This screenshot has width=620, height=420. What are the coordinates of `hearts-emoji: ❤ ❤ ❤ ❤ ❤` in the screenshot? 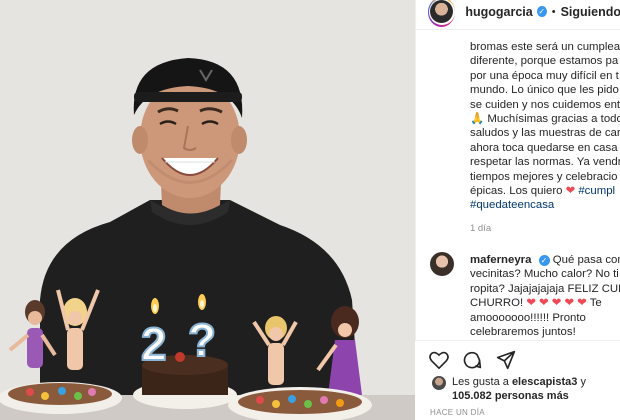 It's located at (556, 303).